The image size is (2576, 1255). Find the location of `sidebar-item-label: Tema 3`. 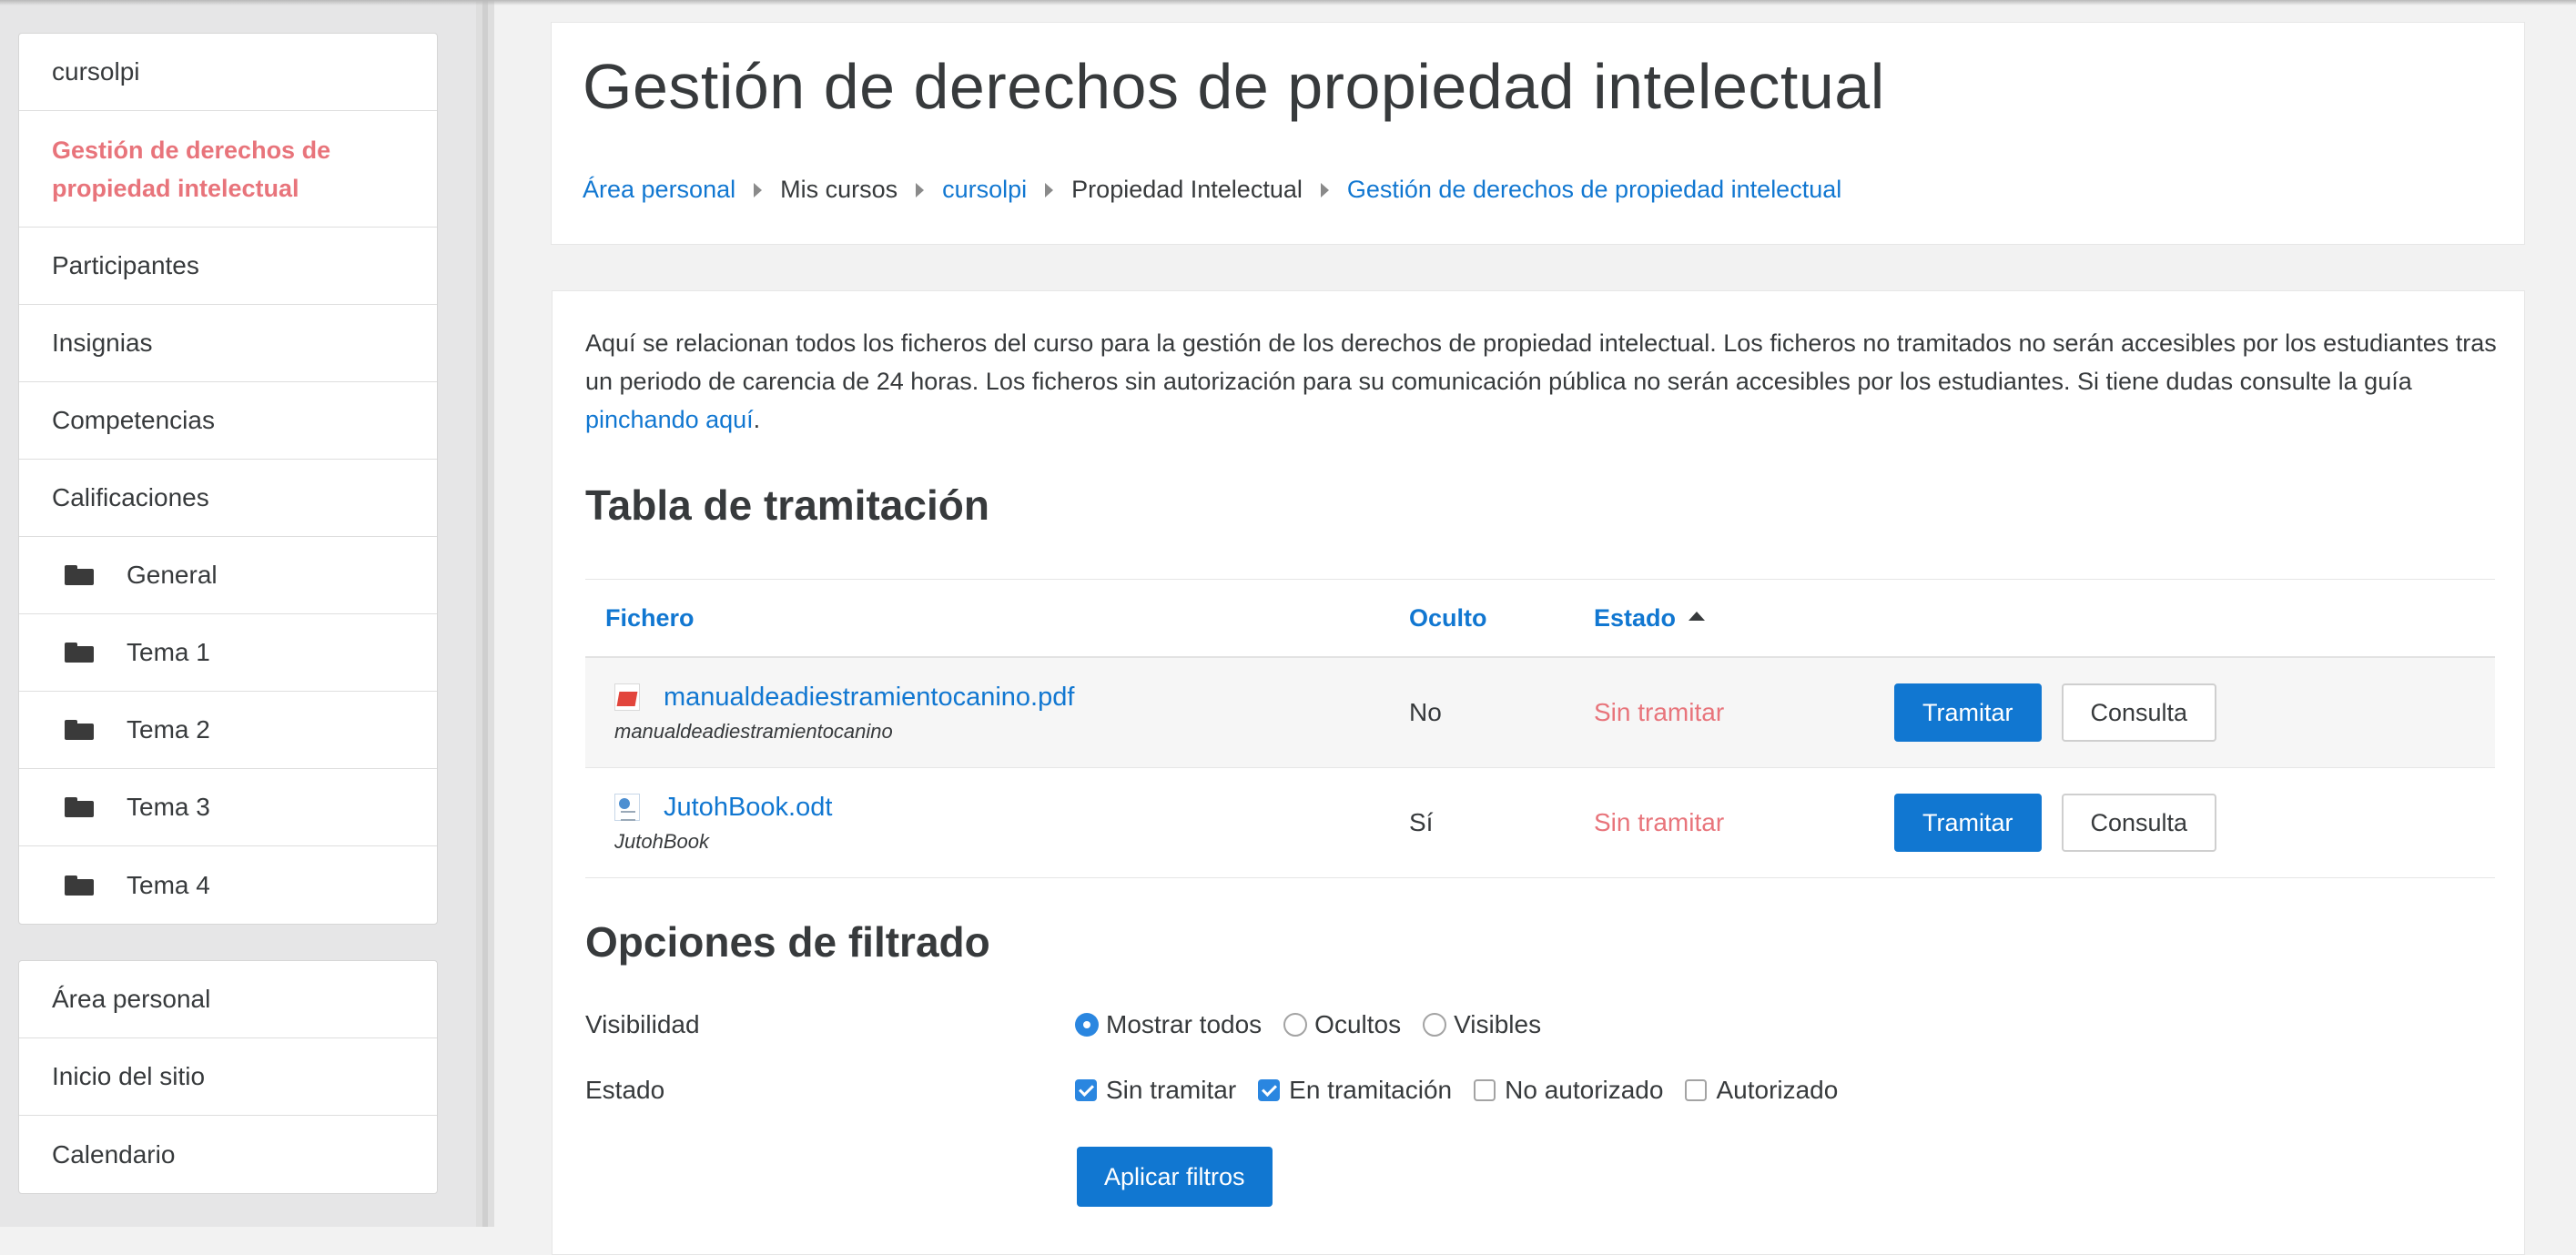

sidebar-item-label: Tema 3 is located at coordinates (168, 807).